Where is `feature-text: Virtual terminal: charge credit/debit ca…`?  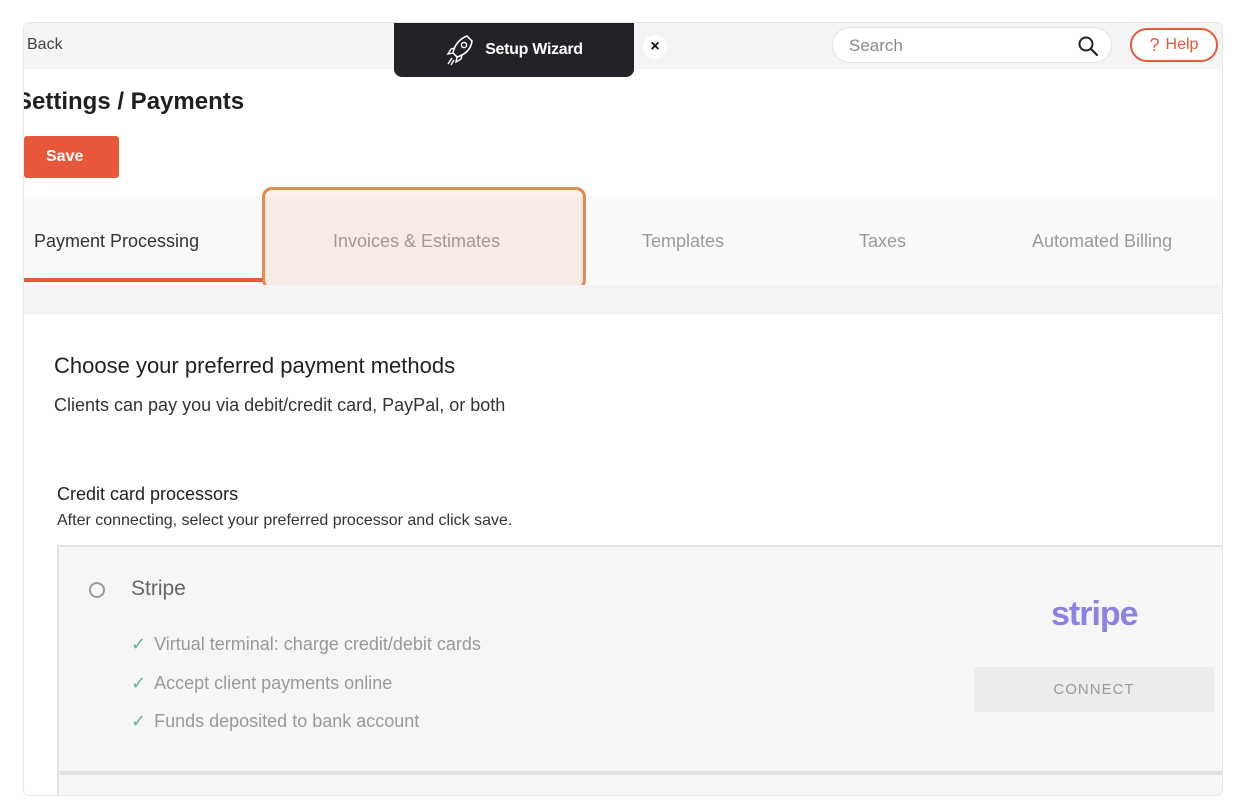 feature-text: Virtual terminal: charge credit/debit ca… is located at coordinates (317, 644).